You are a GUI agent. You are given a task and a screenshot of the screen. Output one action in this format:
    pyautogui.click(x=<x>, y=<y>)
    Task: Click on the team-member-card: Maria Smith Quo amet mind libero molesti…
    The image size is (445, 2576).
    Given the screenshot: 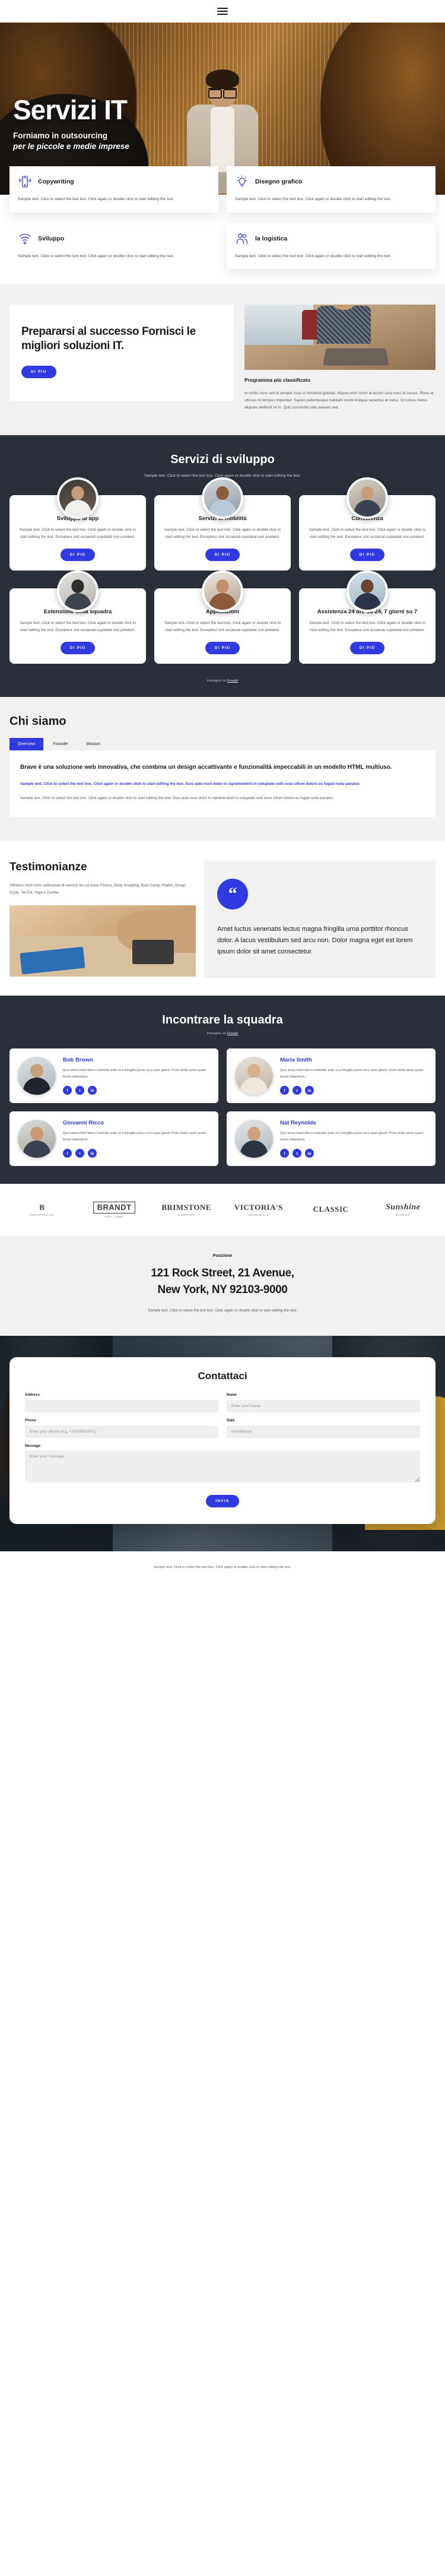 What is the action you would take?
    pyautogui.click(x=332, y=1076)
    